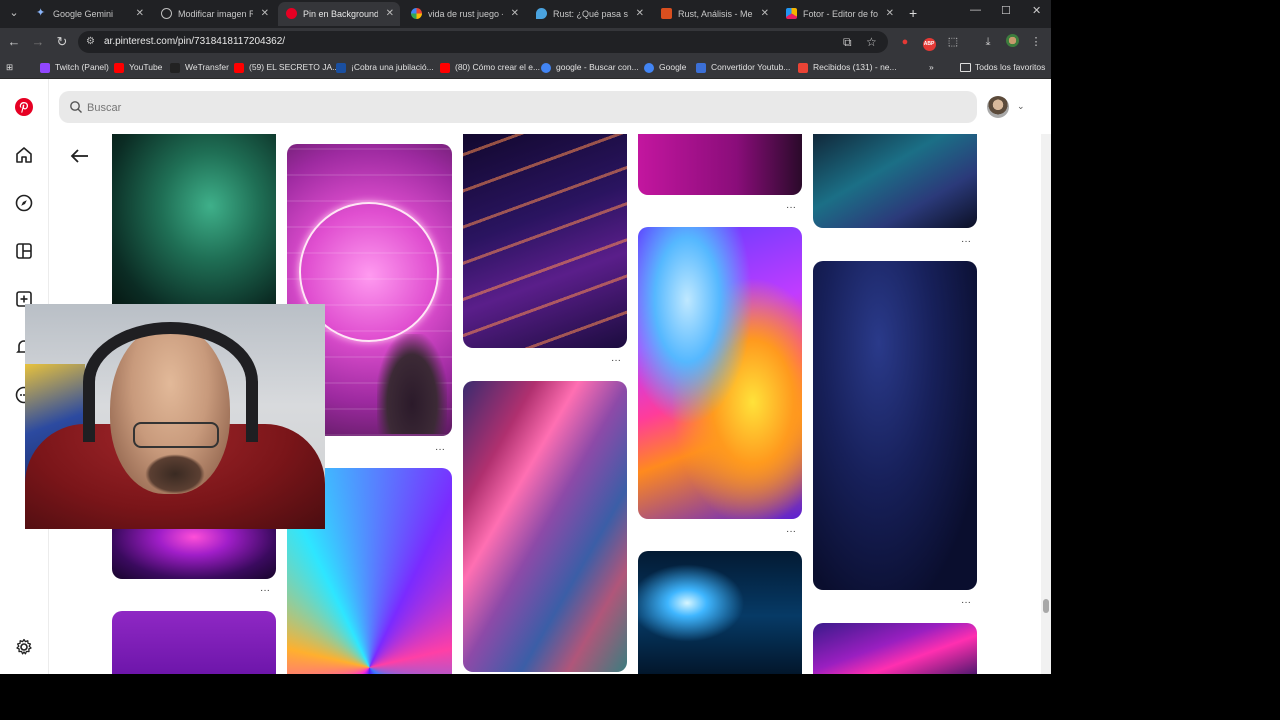 The height and width of the screenshot is (720, 1280). What do you see at coordinates (665, 67) in the screenshot?
I see `bookmark-google: Google` at bounding box center [665, 67].